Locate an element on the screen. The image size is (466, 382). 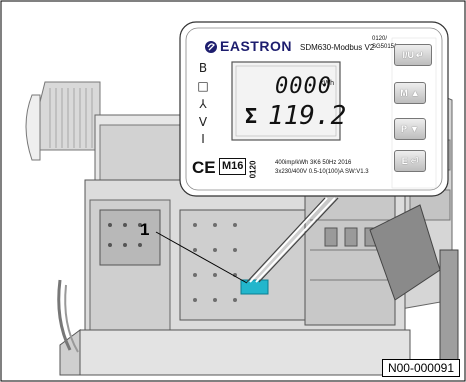
side-symbol-v: V is located at coordinates (203, 122).